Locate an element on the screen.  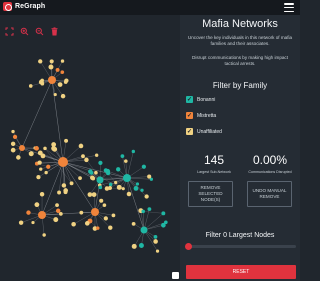
fit-screen-icon is located at coordinates (9, 31).